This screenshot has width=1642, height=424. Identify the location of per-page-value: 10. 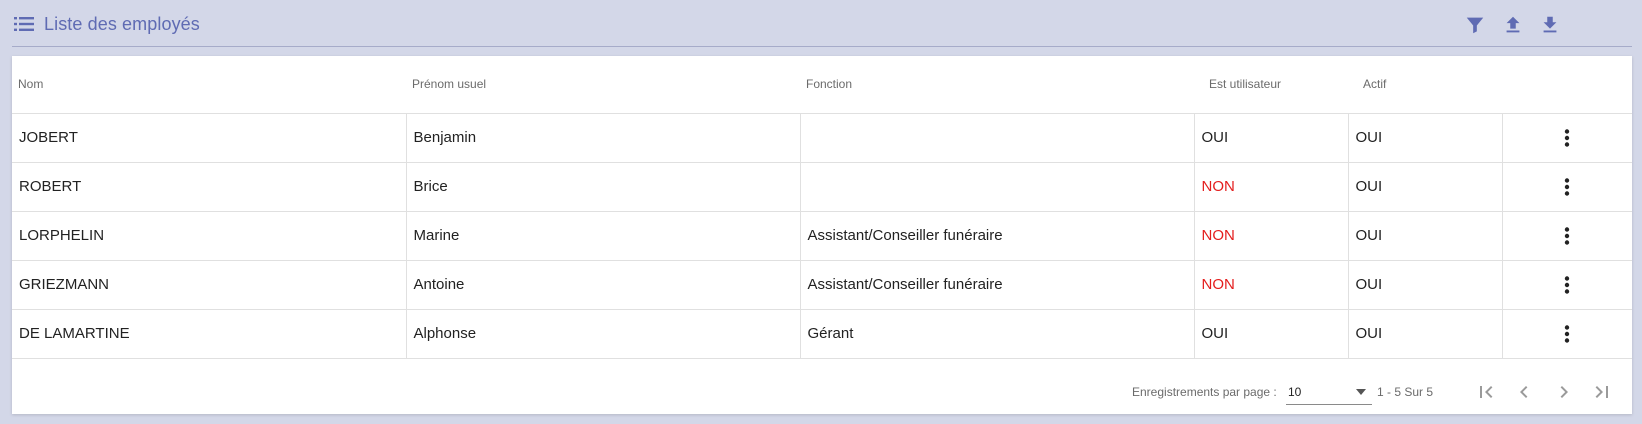
(1295, 392).